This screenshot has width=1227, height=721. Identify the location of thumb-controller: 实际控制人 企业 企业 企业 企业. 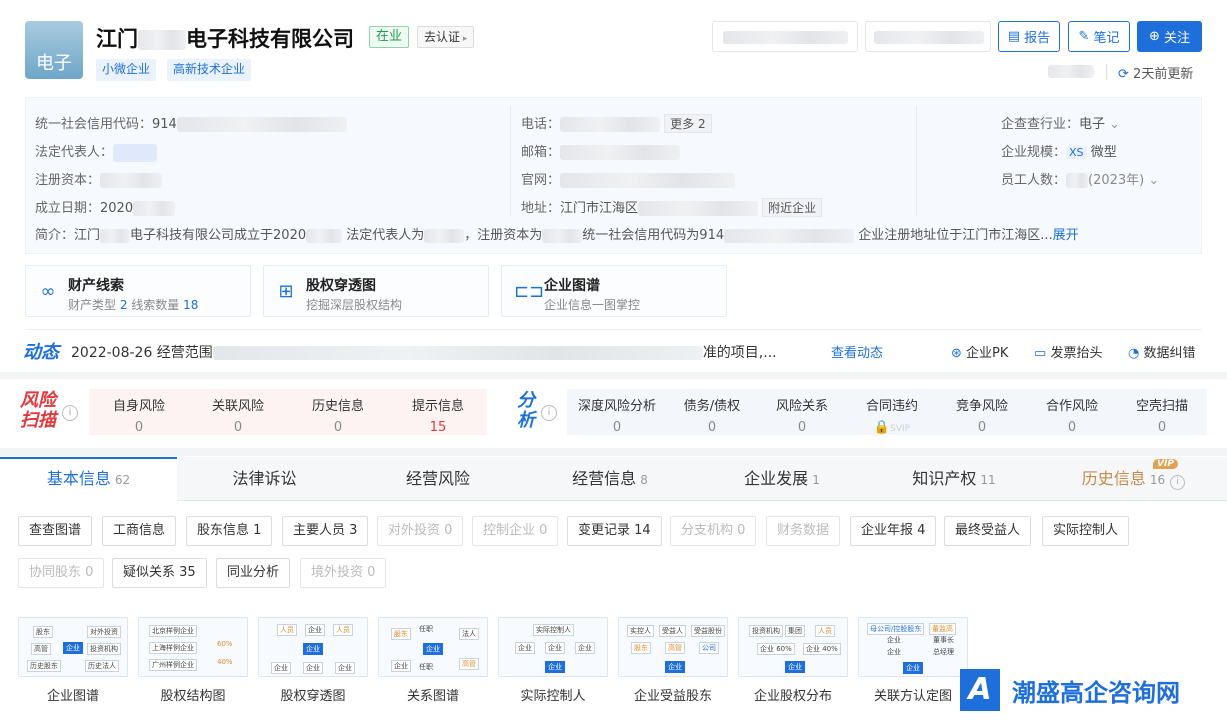
(553, 647).